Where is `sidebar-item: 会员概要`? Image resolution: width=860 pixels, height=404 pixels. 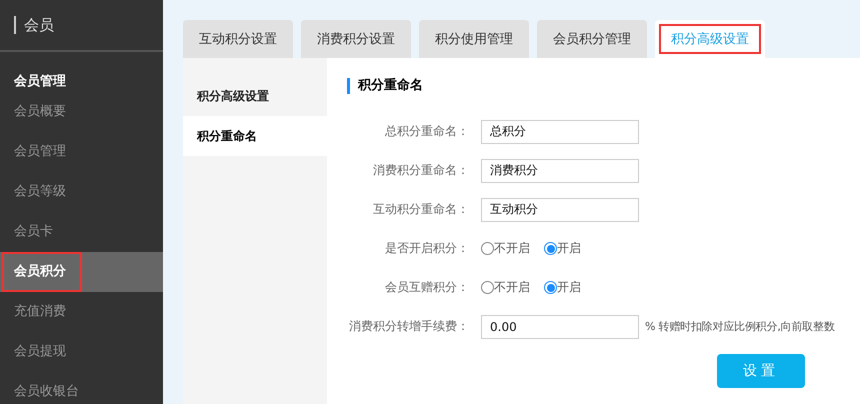
sidebar-item: 会员概要 is located at coordinates (81, 112).